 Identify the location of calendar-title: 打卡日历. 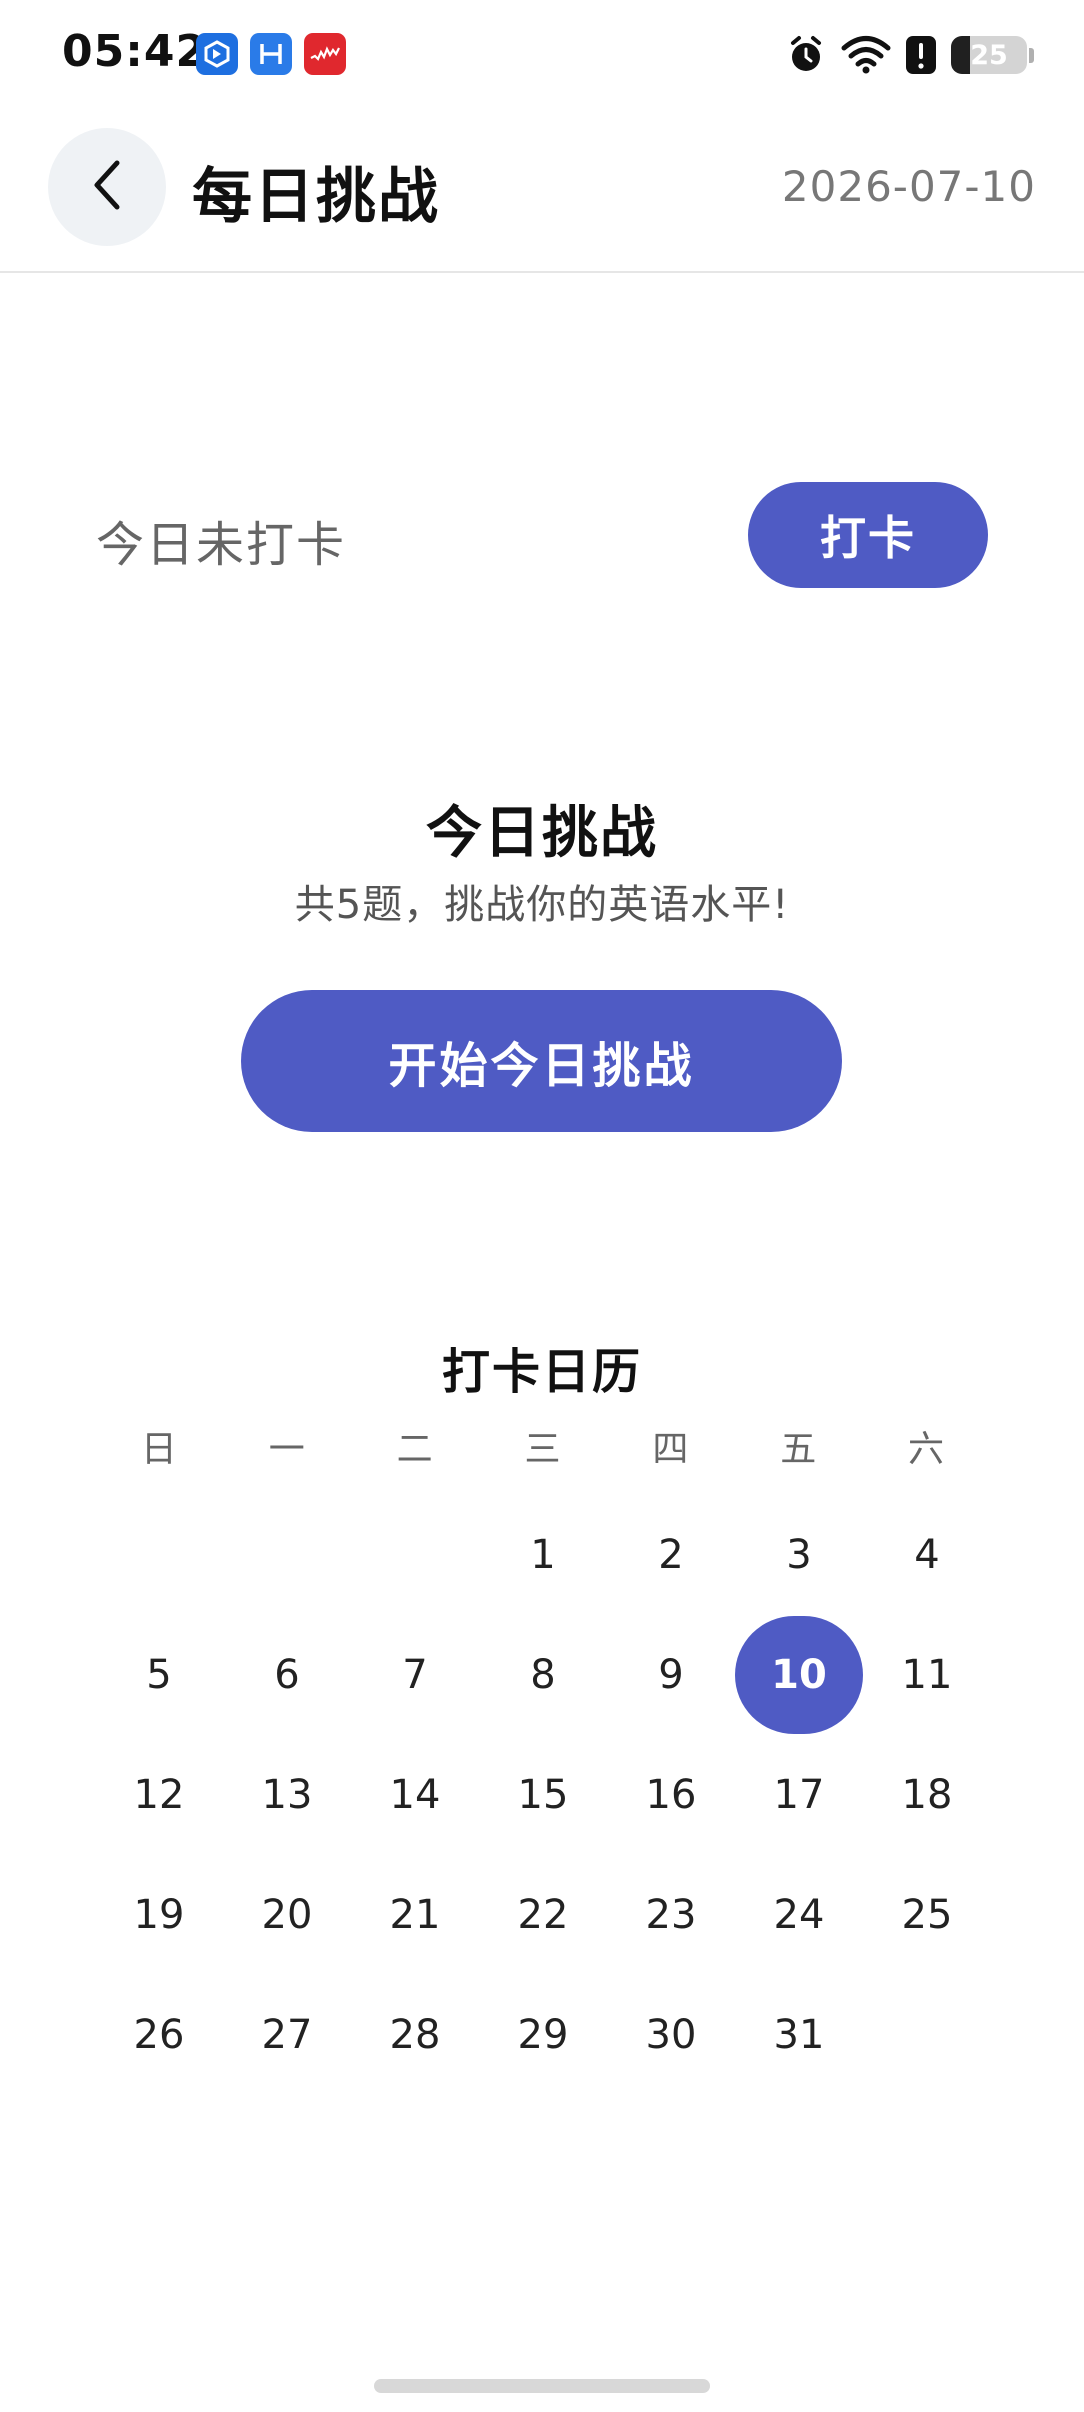
(541, 1372).